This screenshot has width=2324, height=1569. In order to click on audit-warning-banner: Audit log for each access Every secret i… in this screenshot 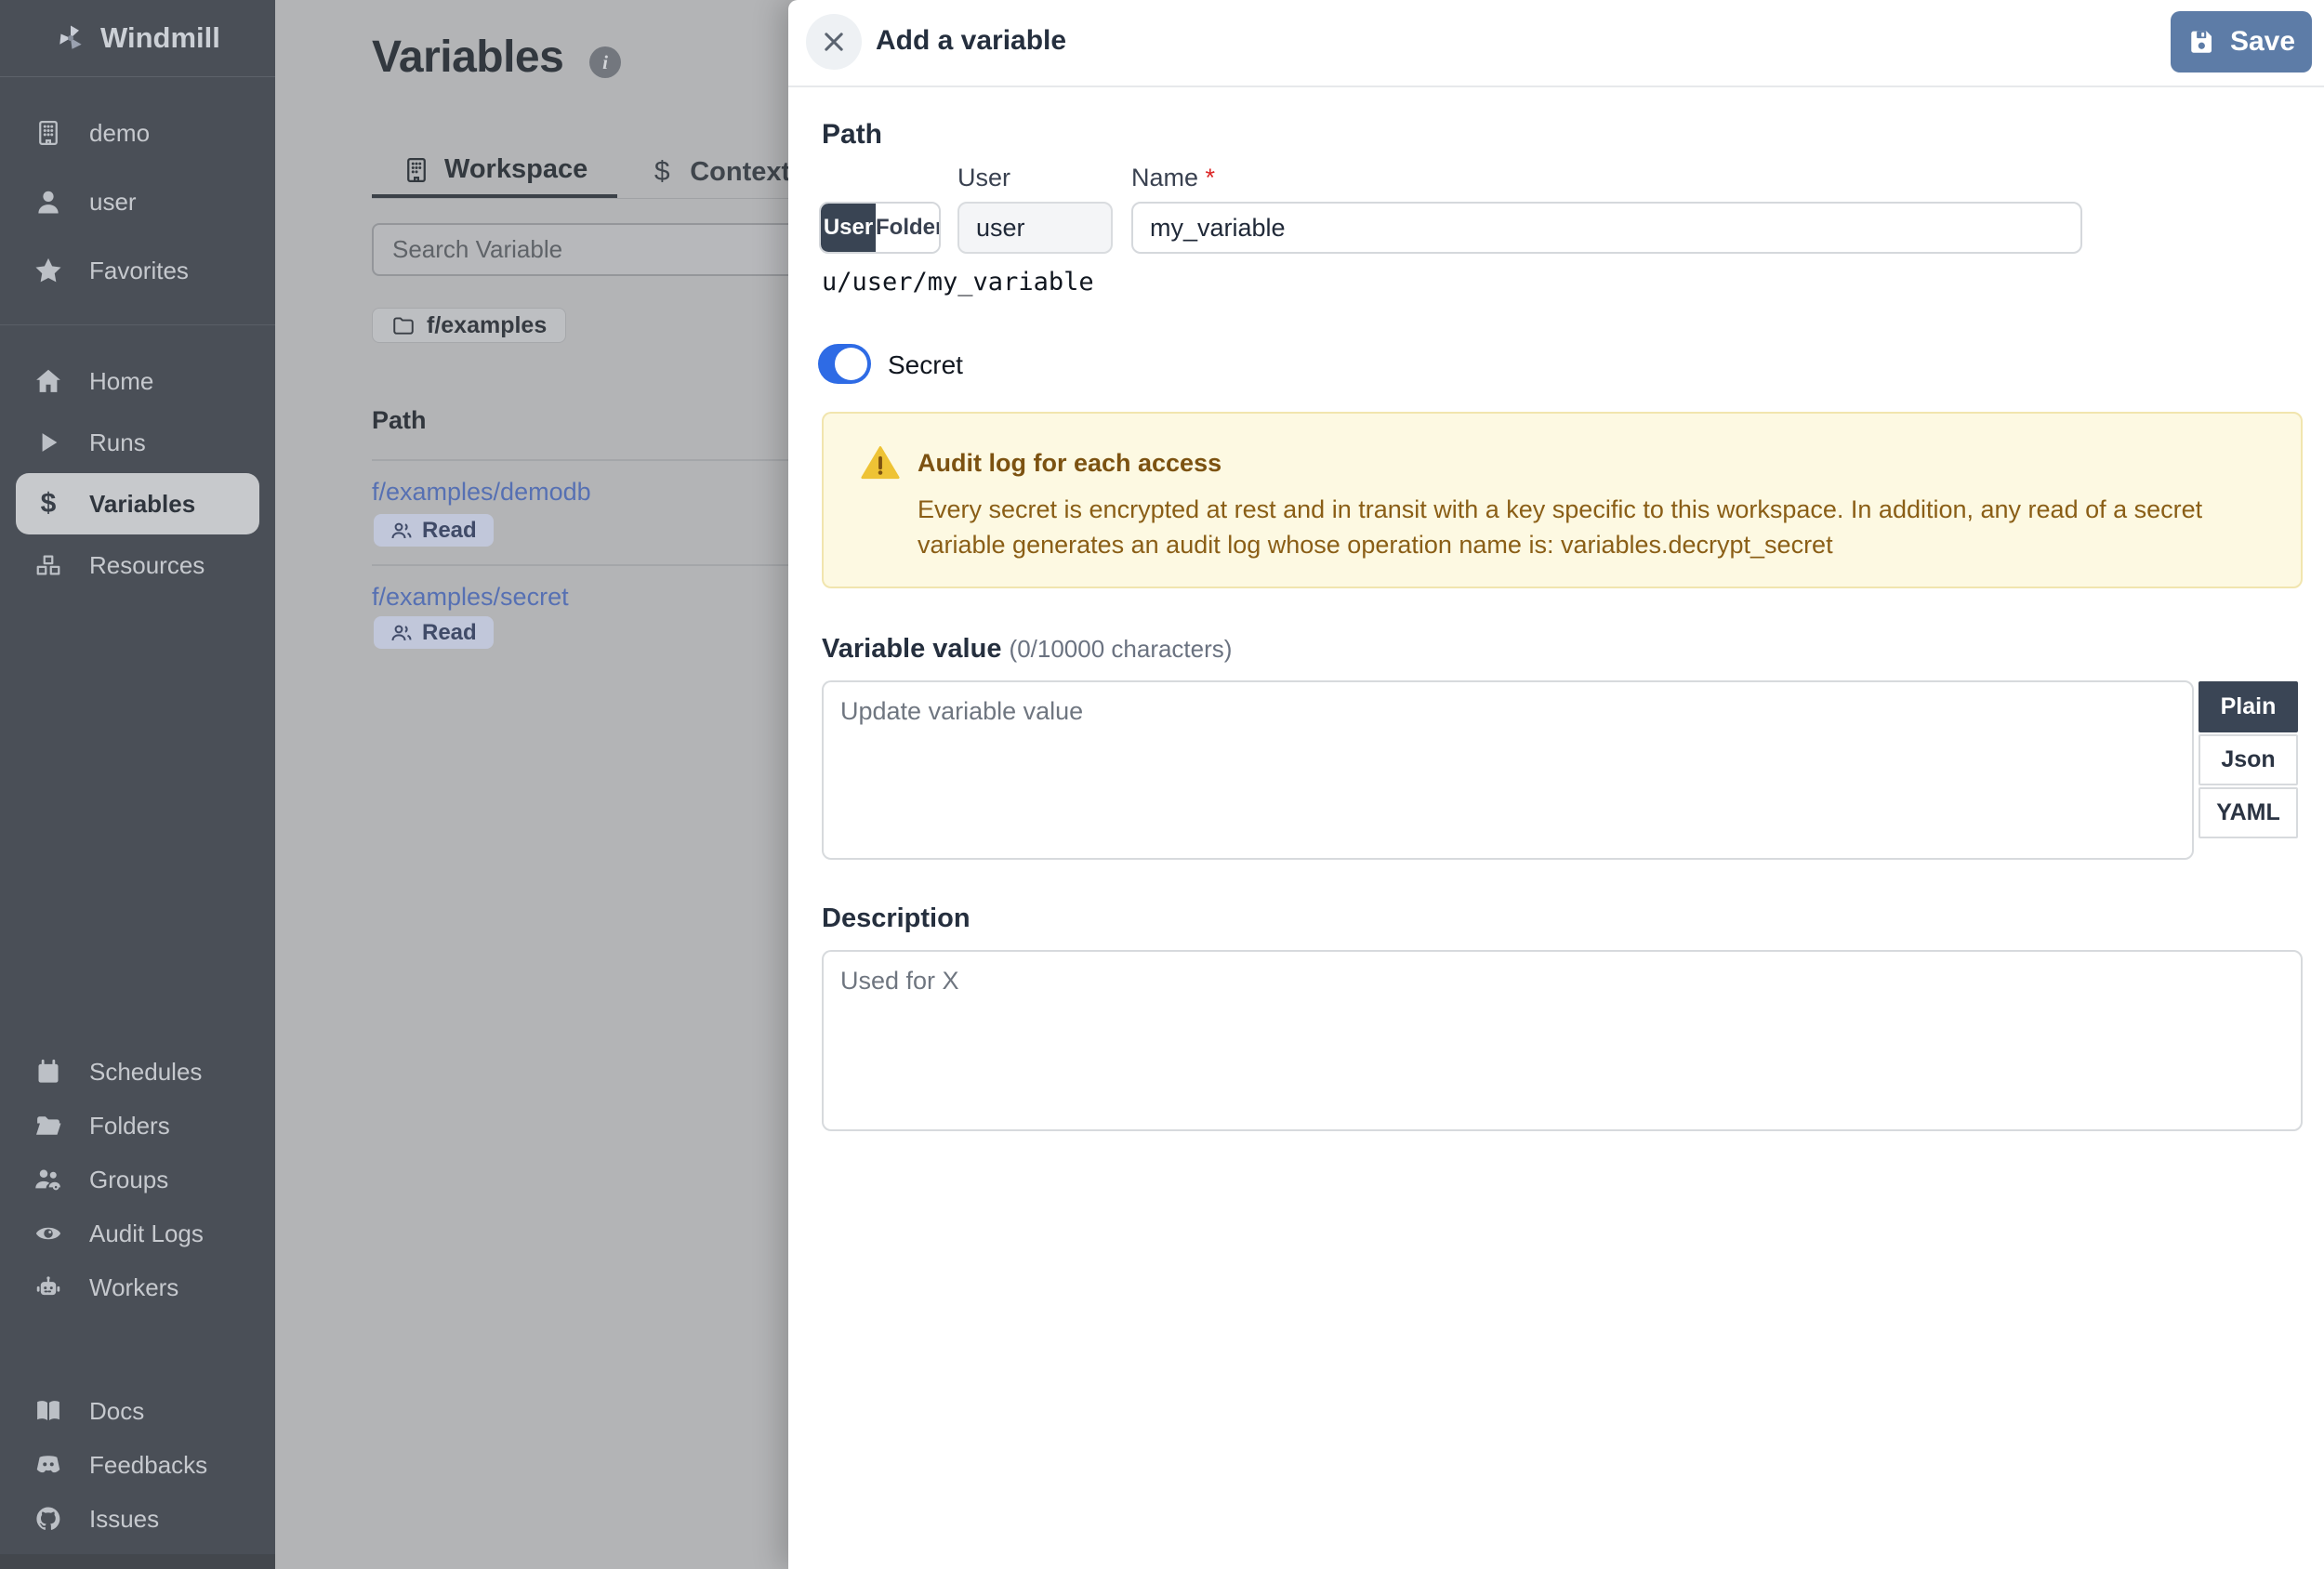, I will do `click(1562, 500)`.